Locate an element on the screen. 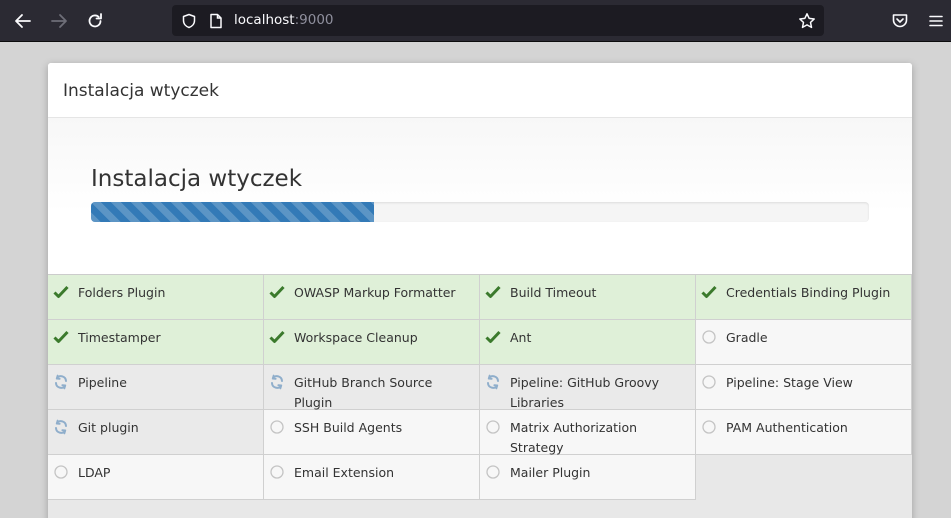 The width and height of the screenshot is (951, 518). install-progress-bar is located at coordinates (480, 212).